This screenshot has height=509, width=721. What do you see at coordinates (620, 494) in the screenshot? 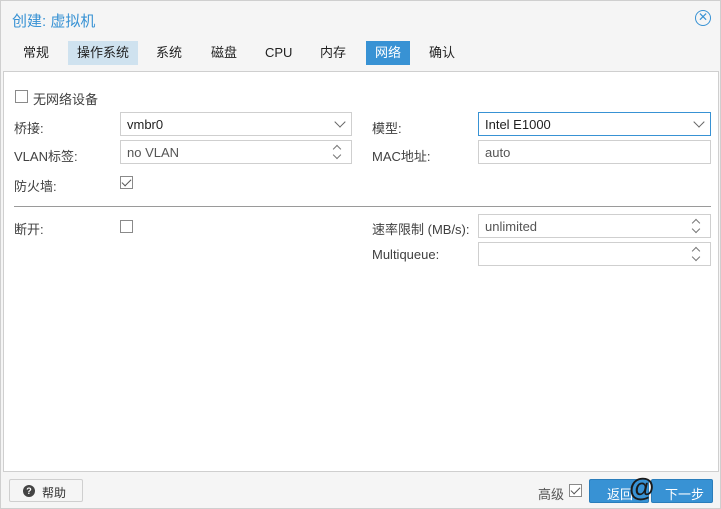
I see `back-label: 返回` at bounding box center [620, 494].